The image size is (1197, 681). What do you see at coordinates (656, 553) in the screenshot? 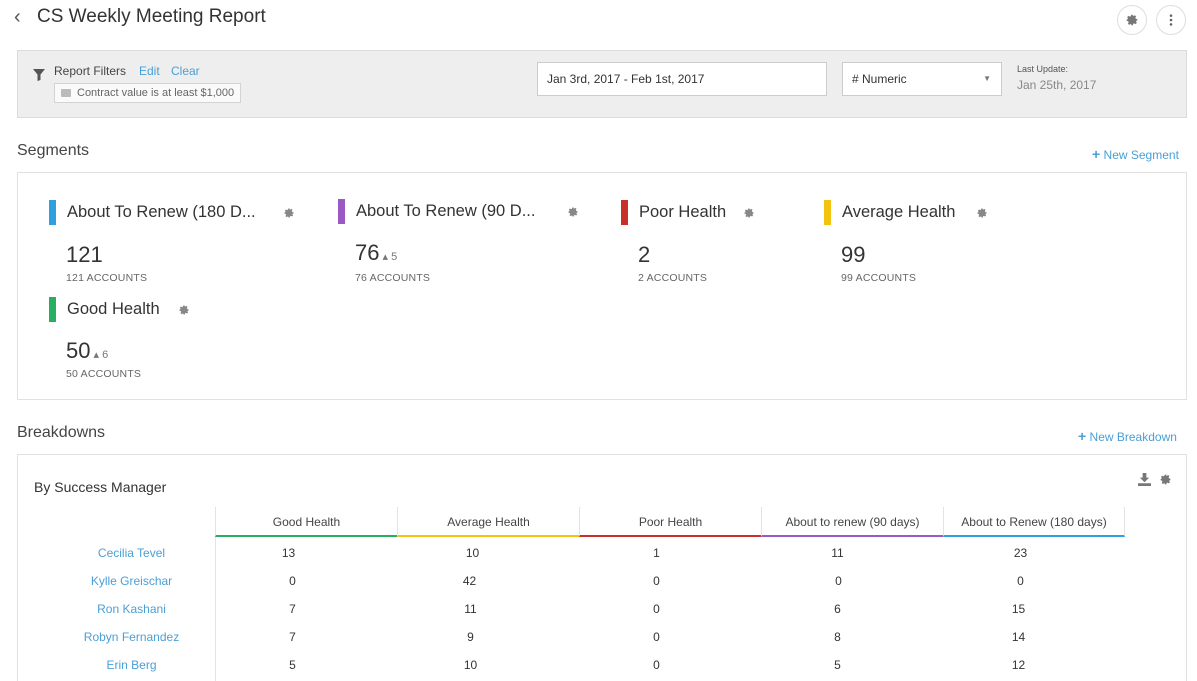
I see `table-cell: 1` at bounding box center [656, 553].